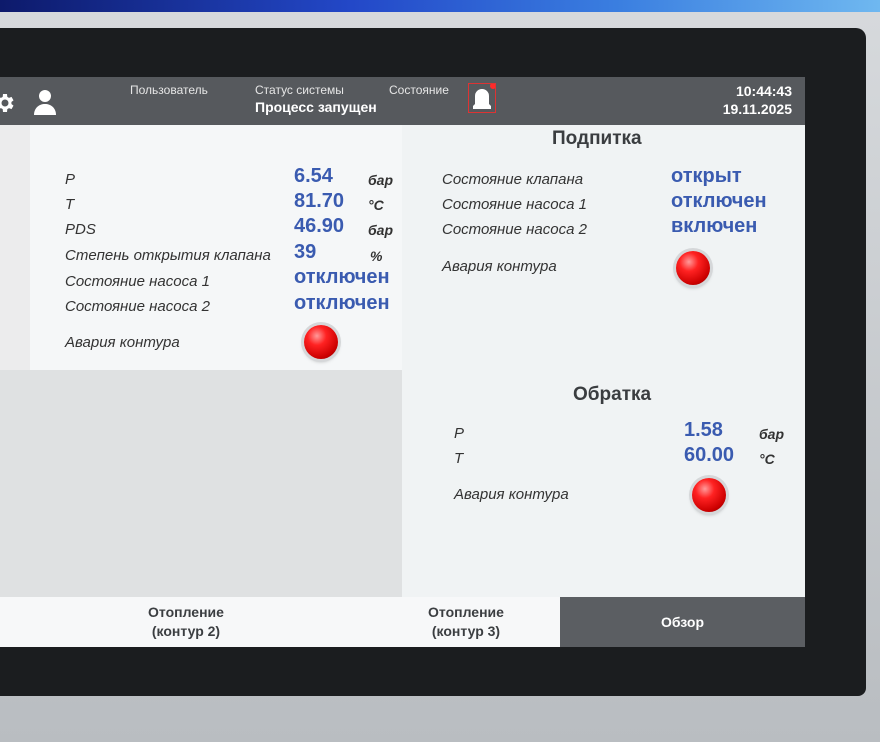 The width and height of the screenshot is (880, 742). I want to click on bell-icon, so click(484, 96).